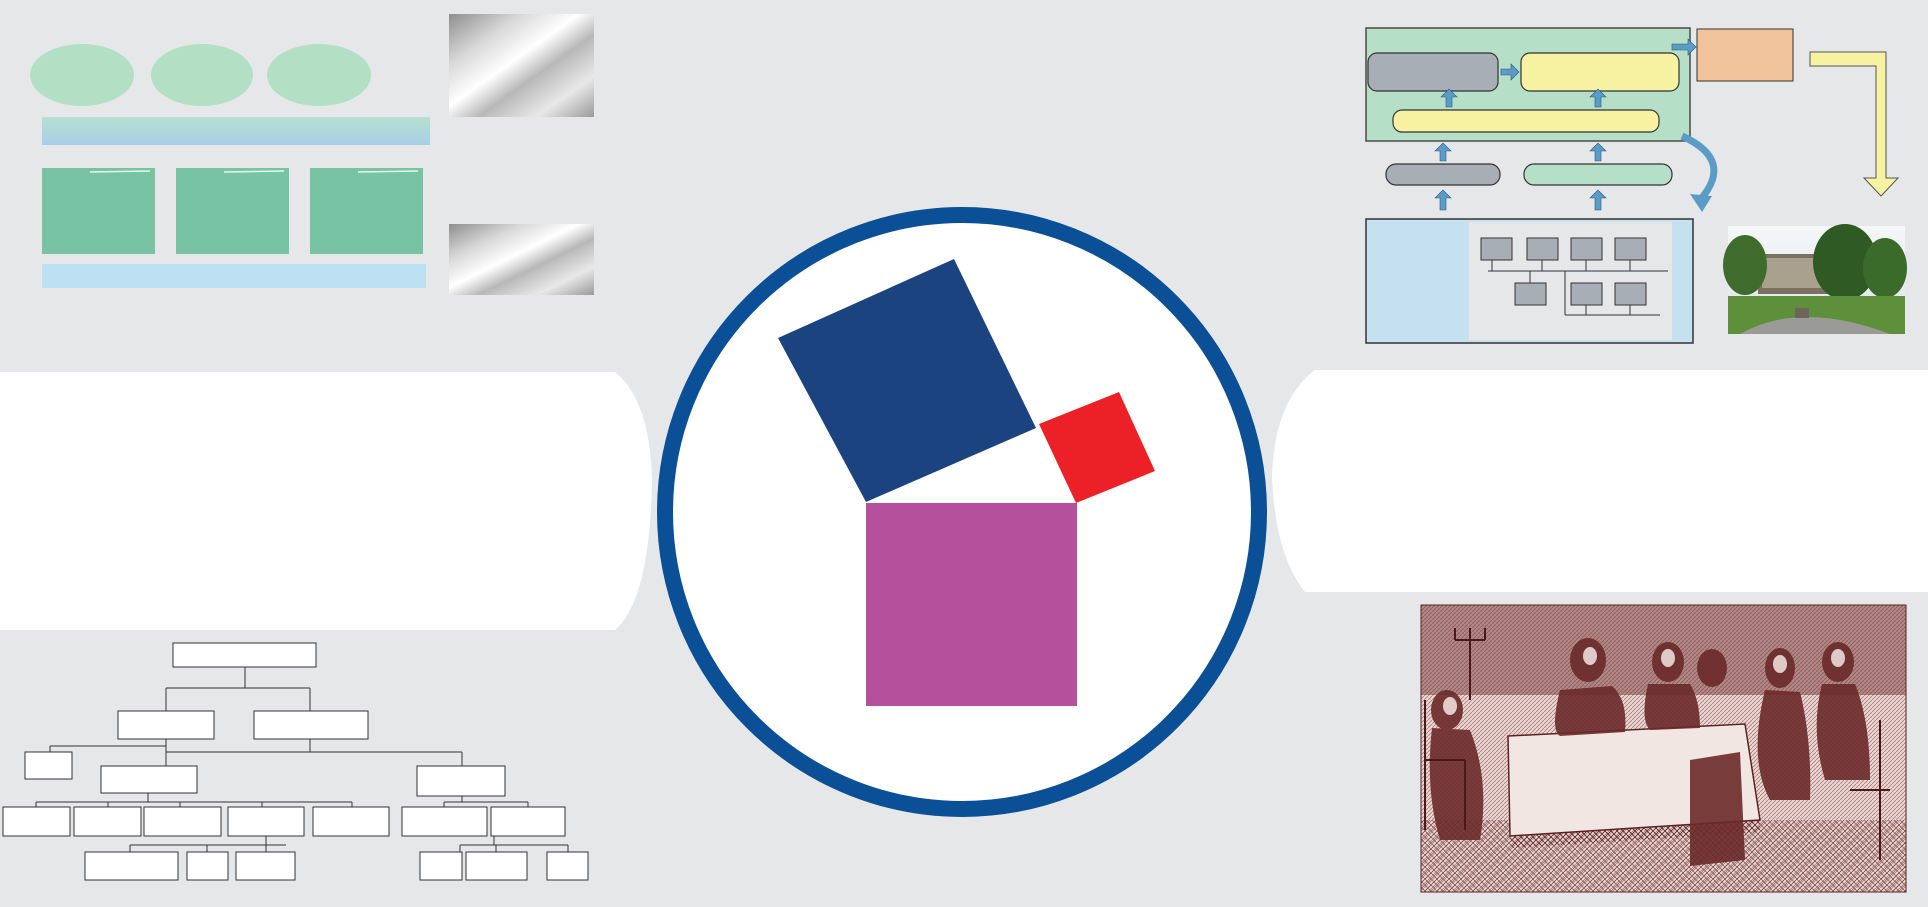 This screenshot has height=907, width=1928. I want to click on blue-band, so click(234, 276).